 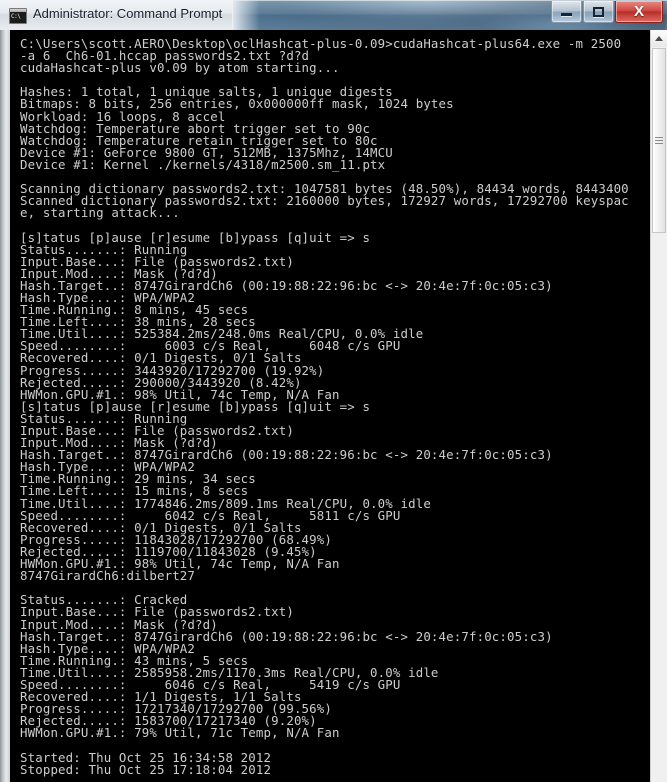 I want to click on caption-buttons: X, so click(x=606, y=12).